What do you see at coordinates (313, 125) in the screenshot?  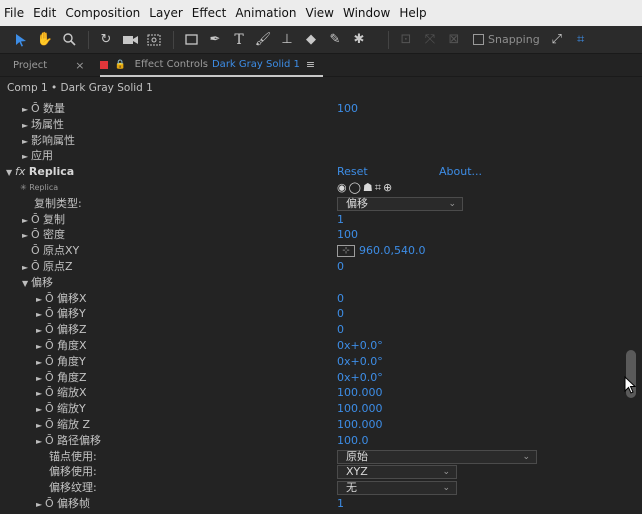 I see `property-row-field: ► 场属性` at bounding box center [313, 125].